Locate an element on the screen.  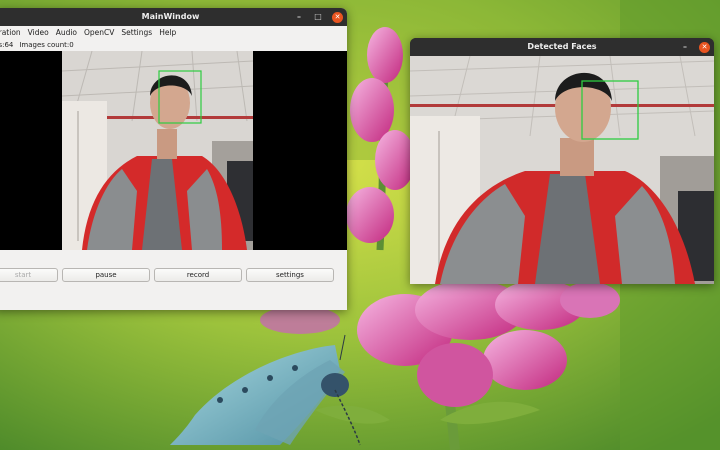
menu-video: Video is located at coordinates (38, 32).